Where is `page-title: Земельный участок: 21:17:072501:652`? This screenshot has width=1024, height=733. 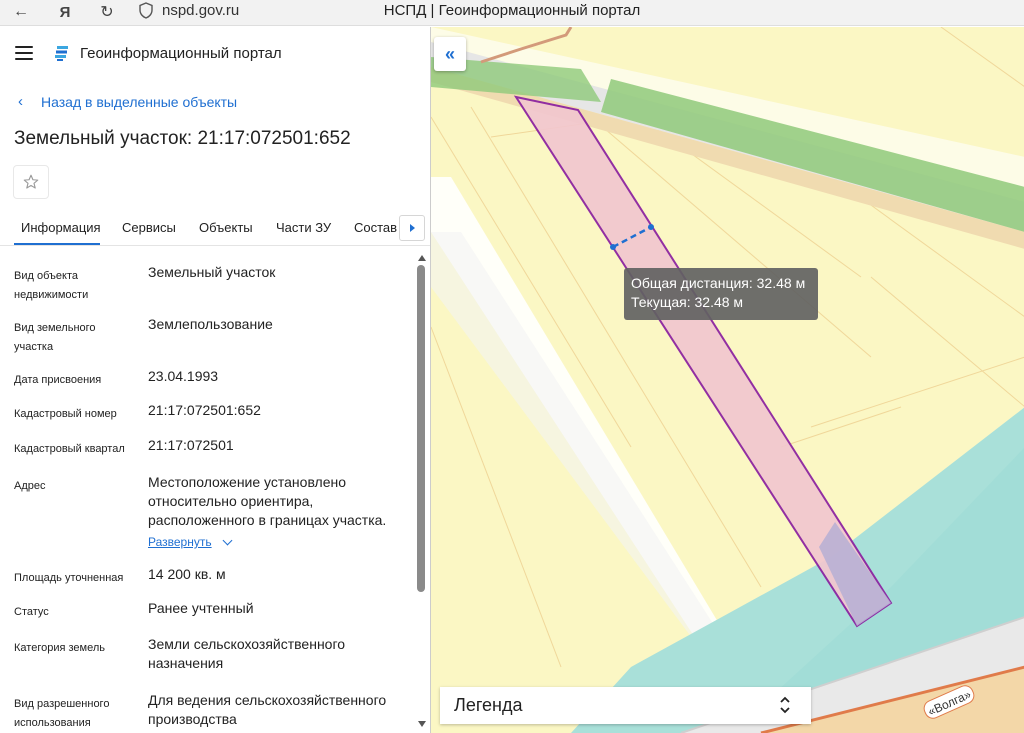 page-title: Земельный участок: 21:17:072501:652 is located at coordinates (182, 138).